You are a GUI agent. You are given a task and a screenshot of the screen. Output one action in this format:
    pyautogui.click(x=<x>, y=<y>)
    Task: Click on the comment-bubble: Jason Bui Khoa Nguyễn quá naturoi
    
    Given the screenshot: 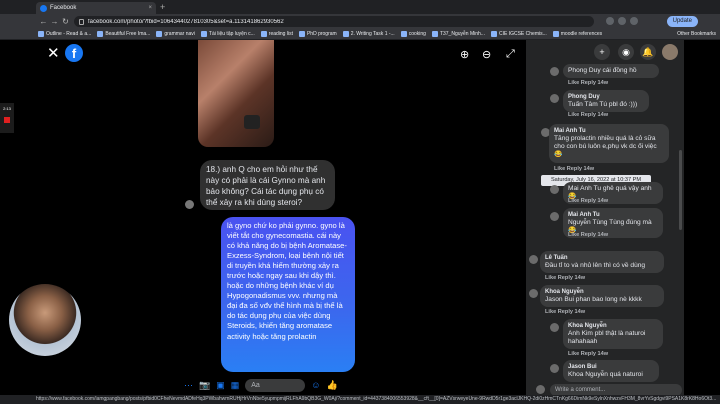 What is the action you would take?
    pyautogui.click(x=611, y=371)
    